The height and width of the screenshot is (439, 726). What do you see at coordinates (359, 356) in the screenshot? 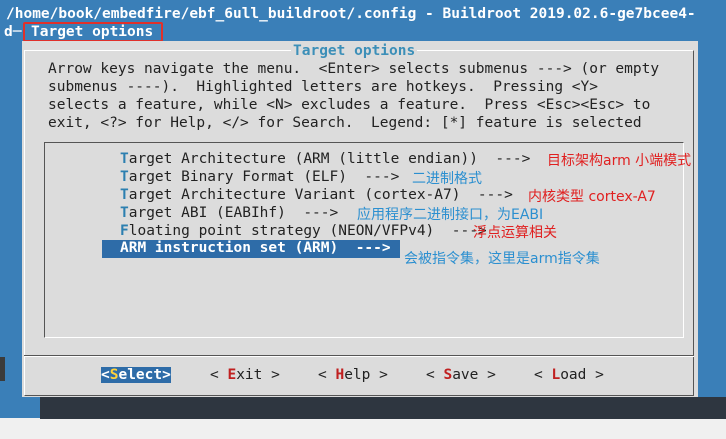
I see `button-bar-divider-highlight` at bounding box center [359, 356].